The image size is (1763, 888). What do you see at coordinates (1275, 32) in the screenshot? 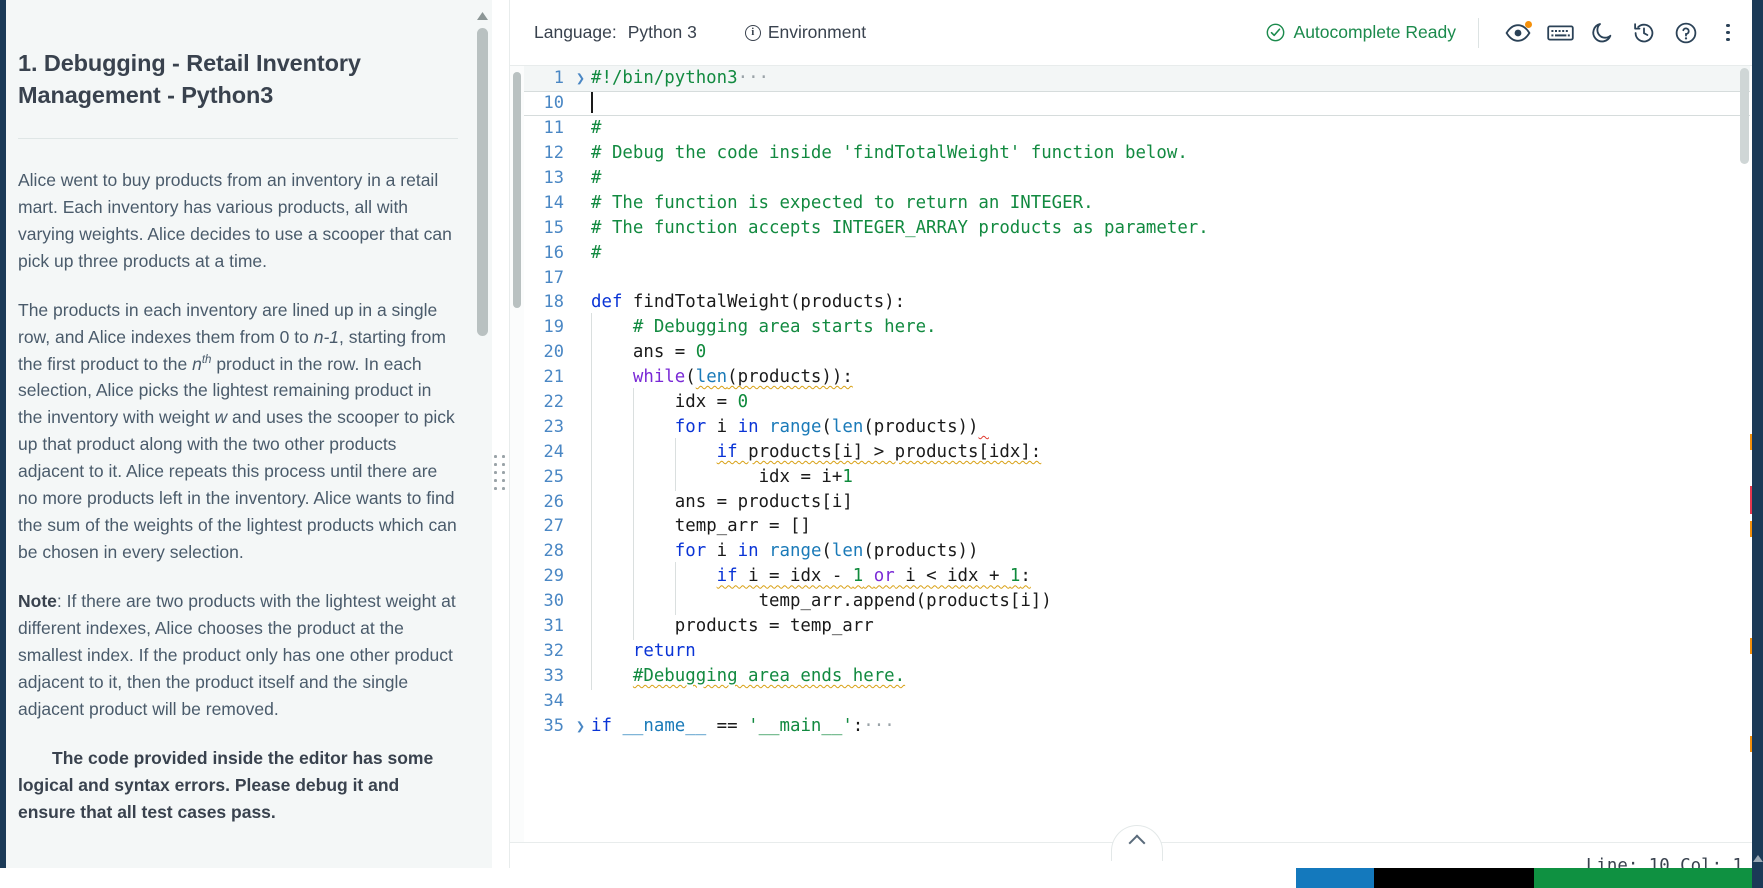
I see `check-circle-icon` at bounding box center [1275, 32].